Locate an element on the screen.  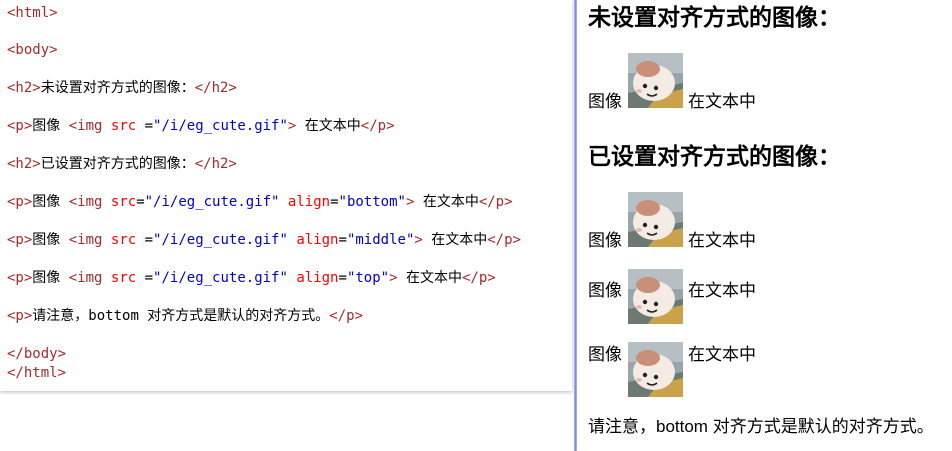
code-tag: <body> is located at coordinates (32, 50).